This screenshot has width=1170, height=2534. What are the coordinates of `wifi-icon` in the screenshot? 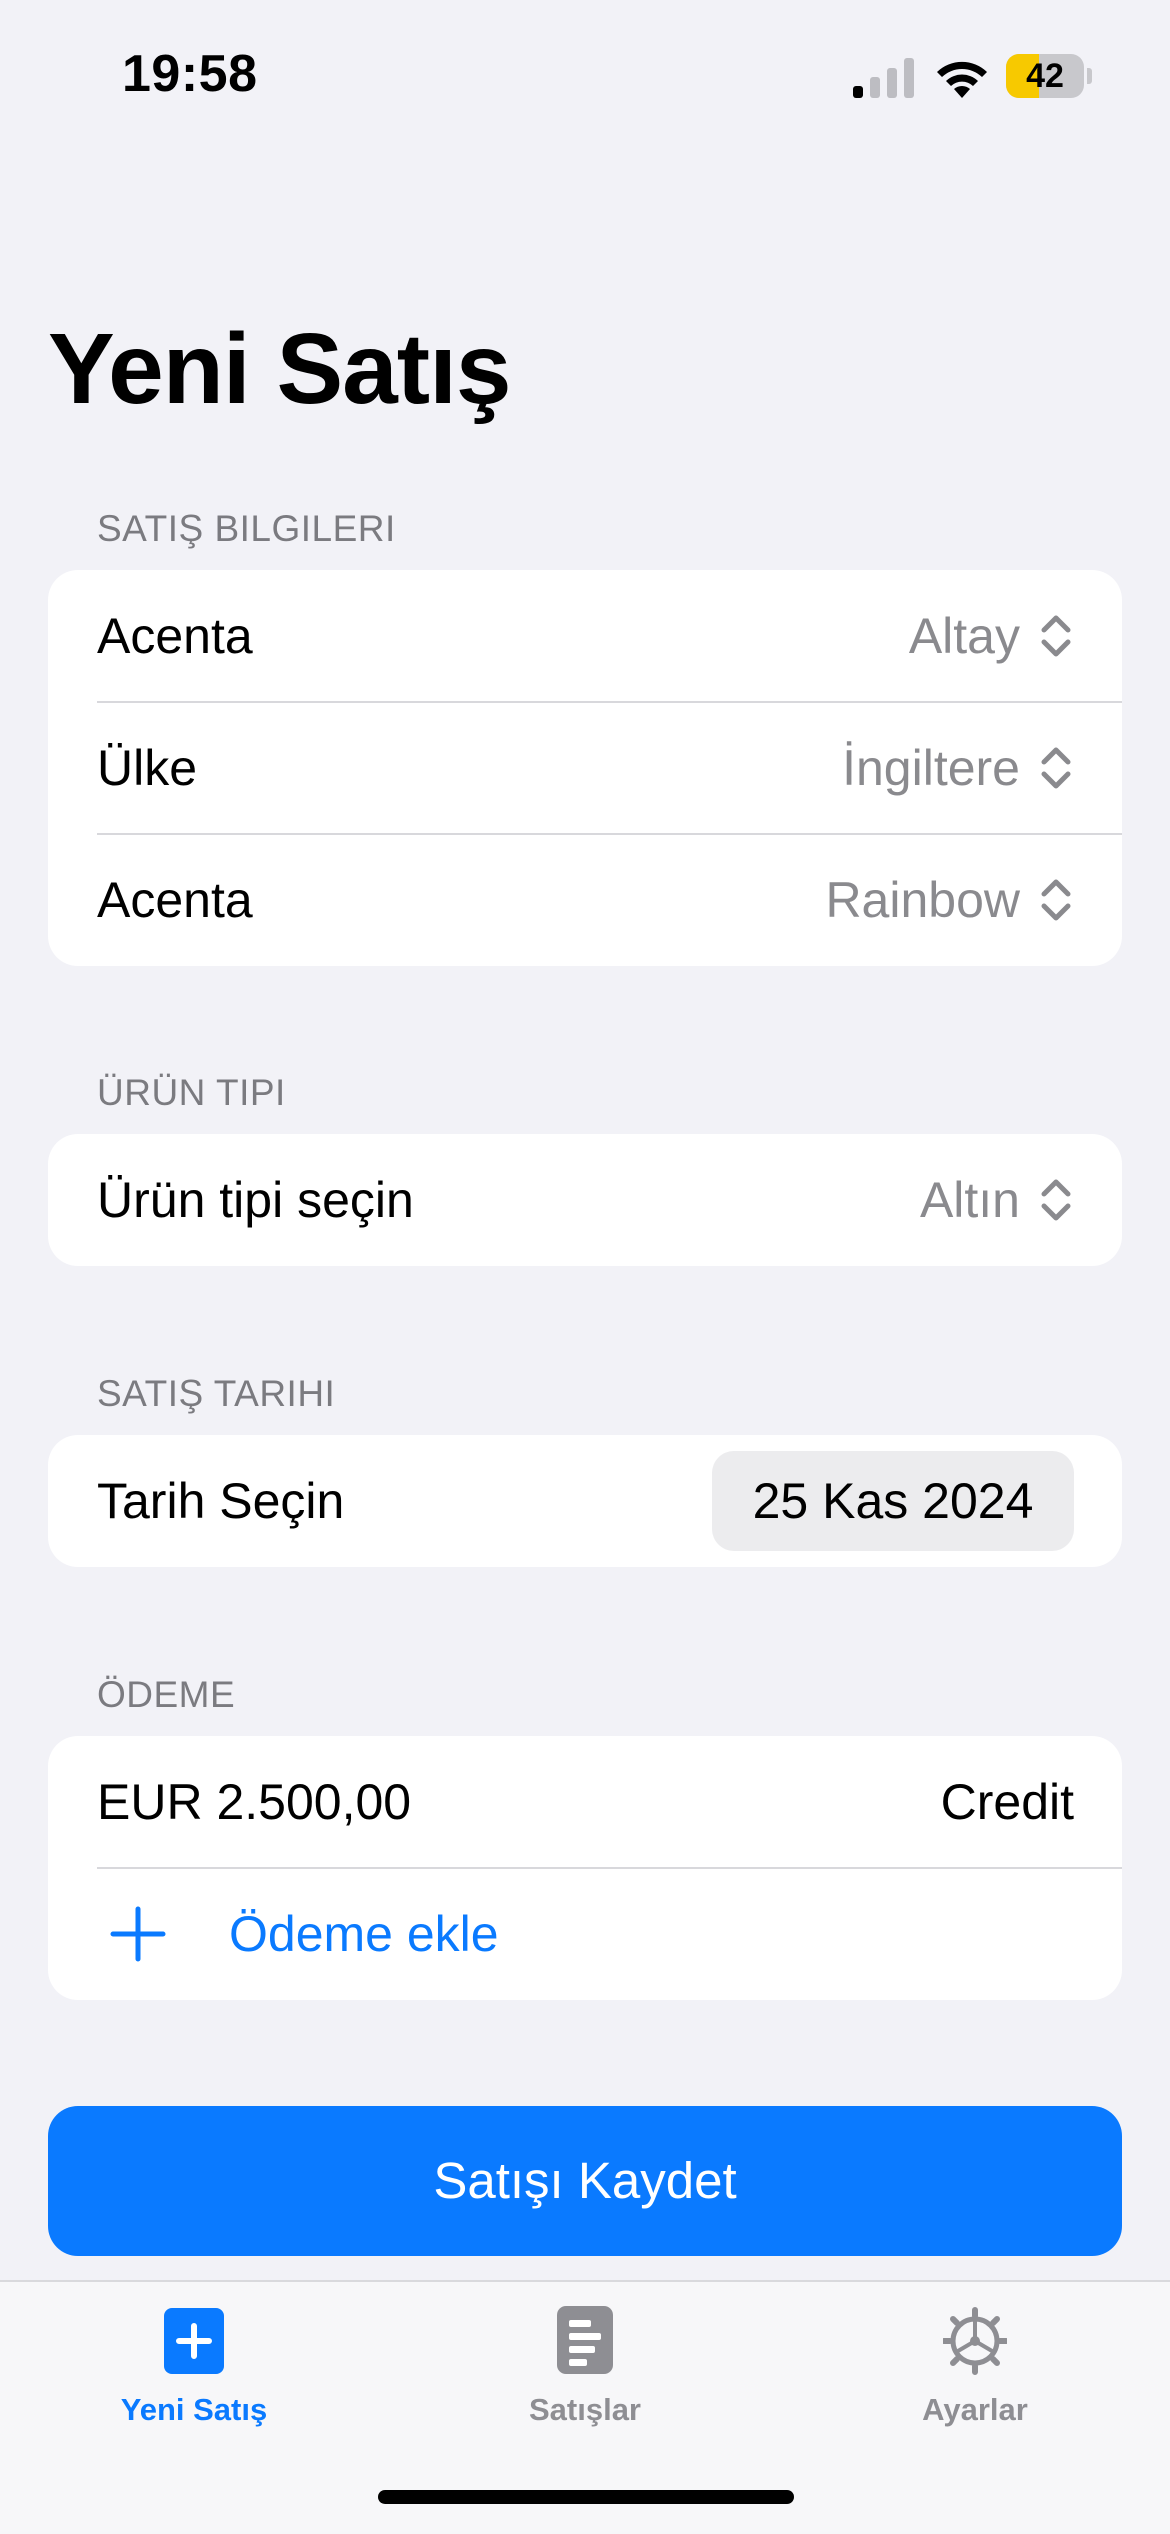 It's located at (962, 79).